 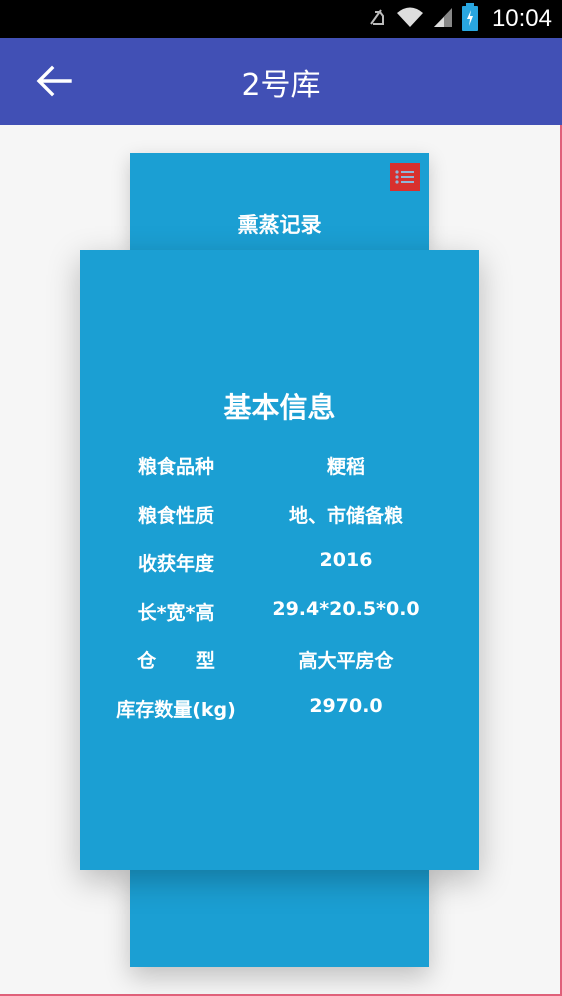 I want to click on info-row: 粮食品种 粳稻, so click(x=279, y=469).